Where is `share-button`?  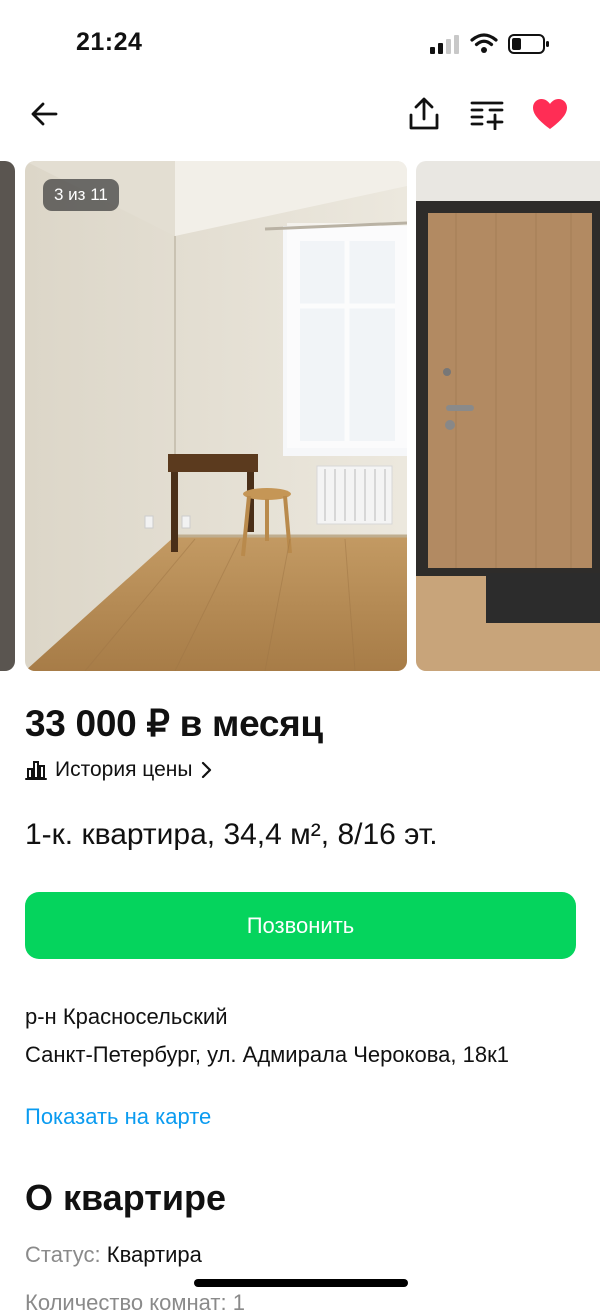
share-button is located at coordinates (424, 114).